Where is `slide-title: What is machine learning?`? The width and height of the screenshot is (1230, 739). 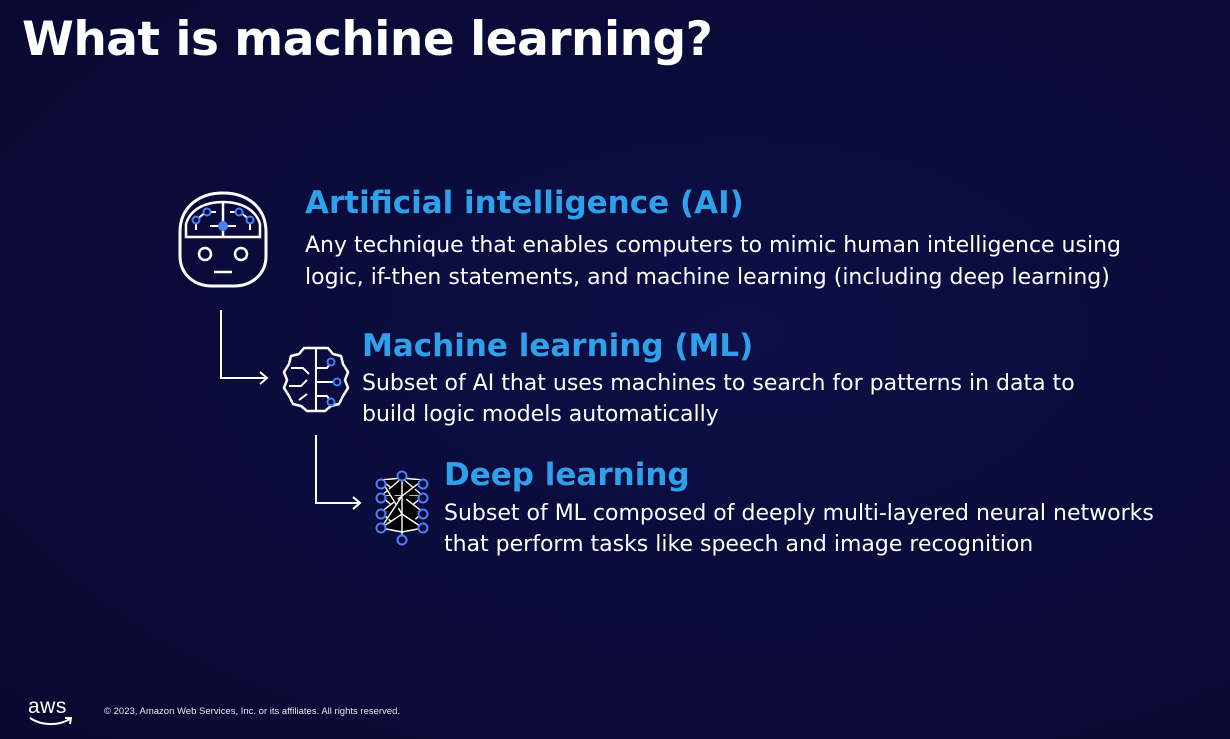
slide-title: What is machine learning? is located at coordinates (367, 39).